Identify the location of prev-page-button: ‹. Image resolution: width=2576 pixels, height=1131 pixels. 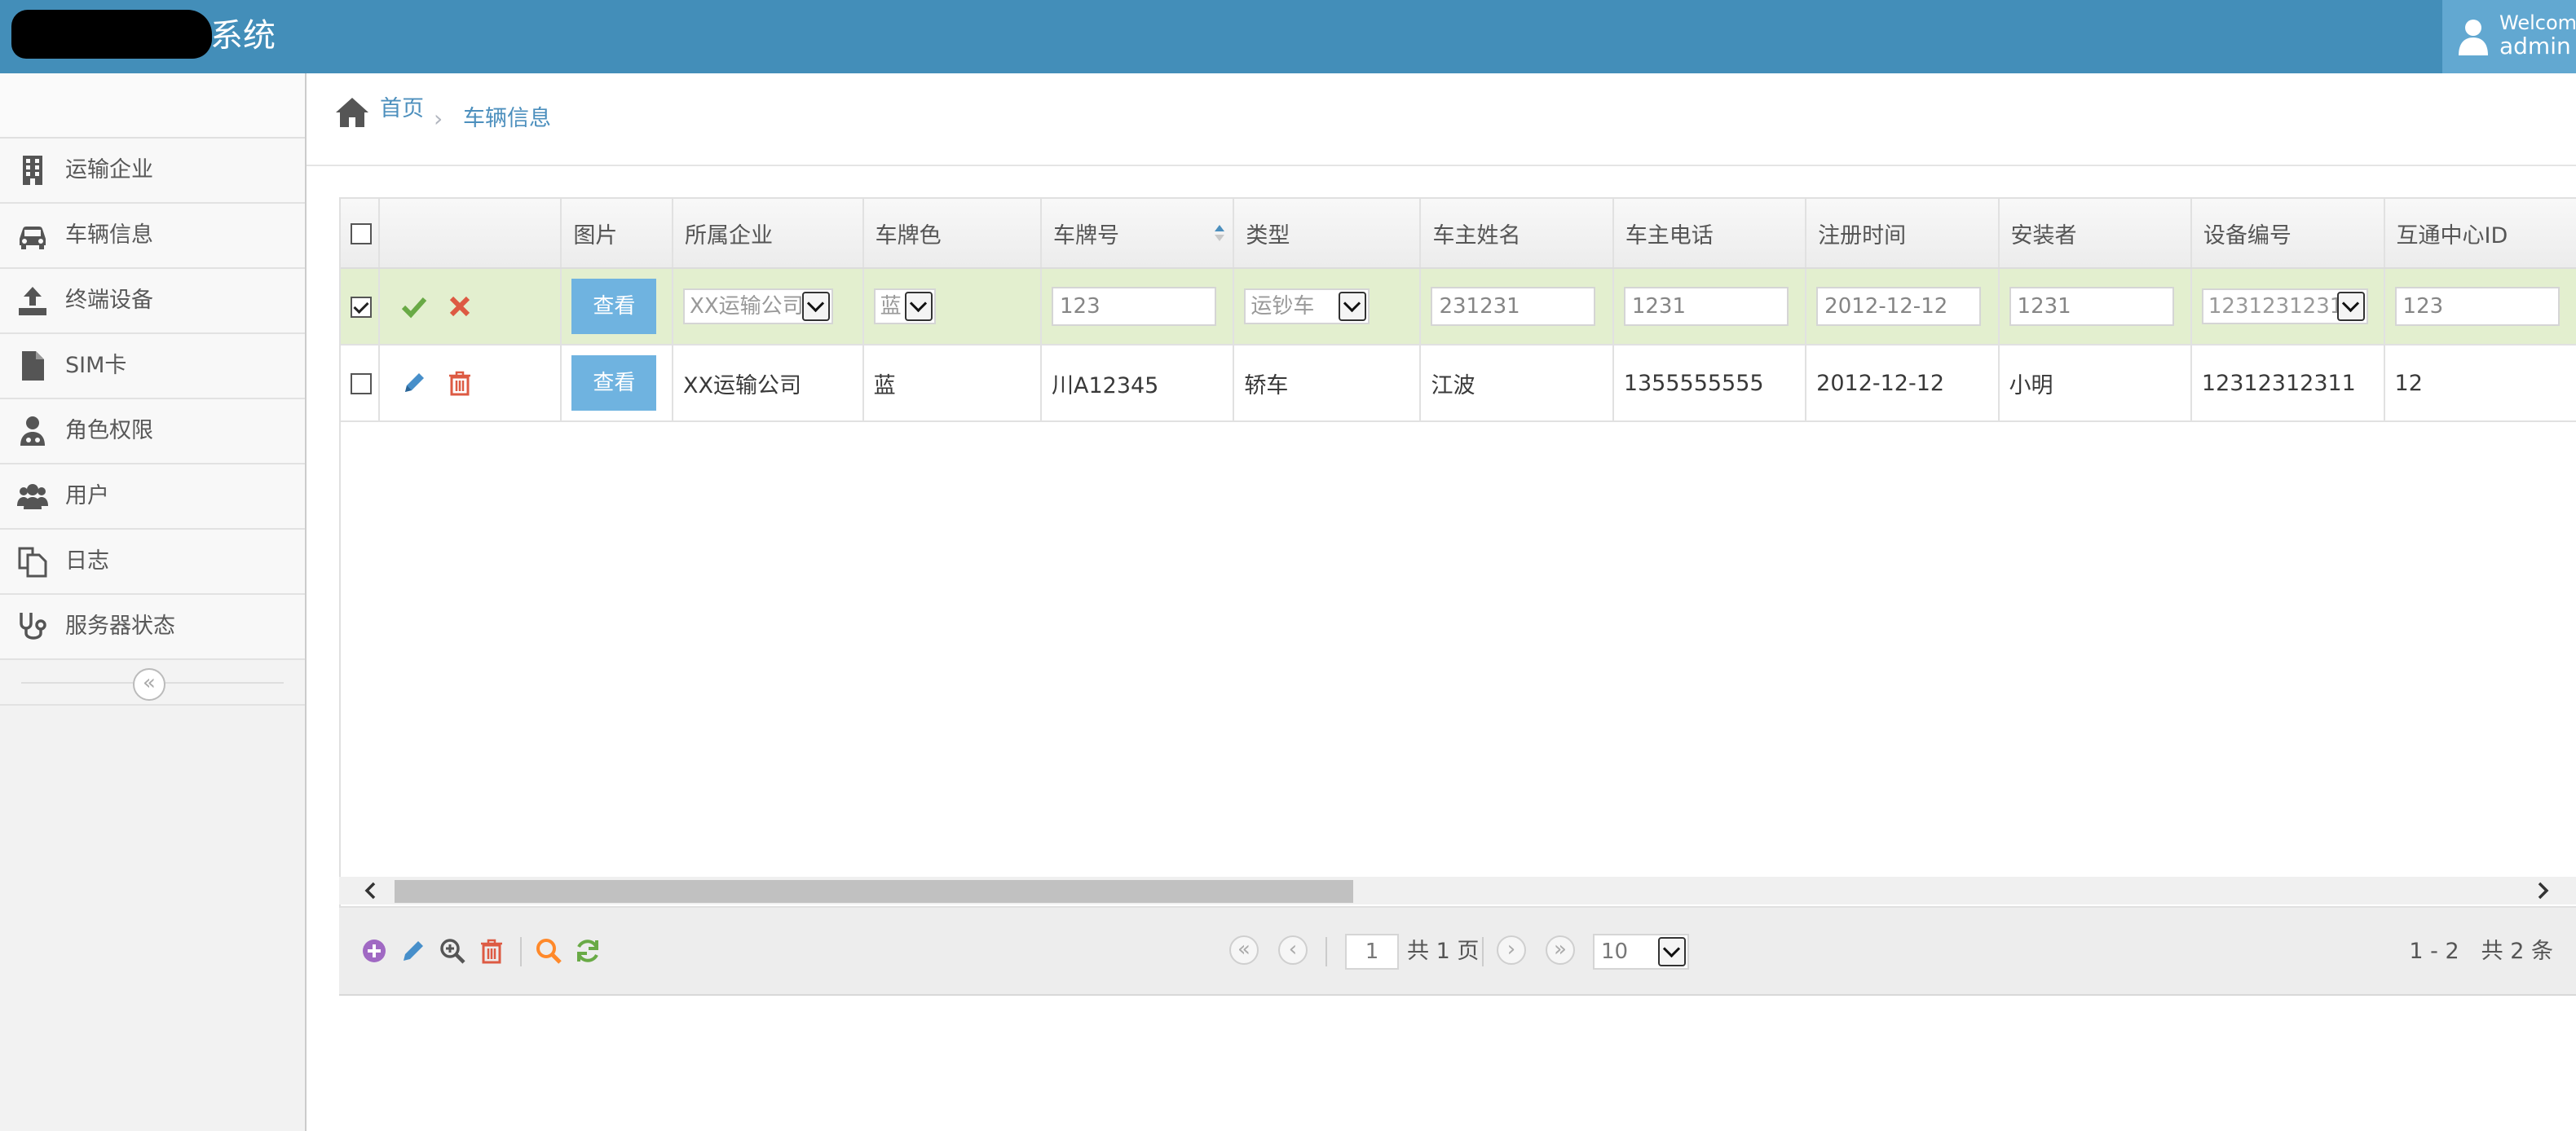
(1293, 950).